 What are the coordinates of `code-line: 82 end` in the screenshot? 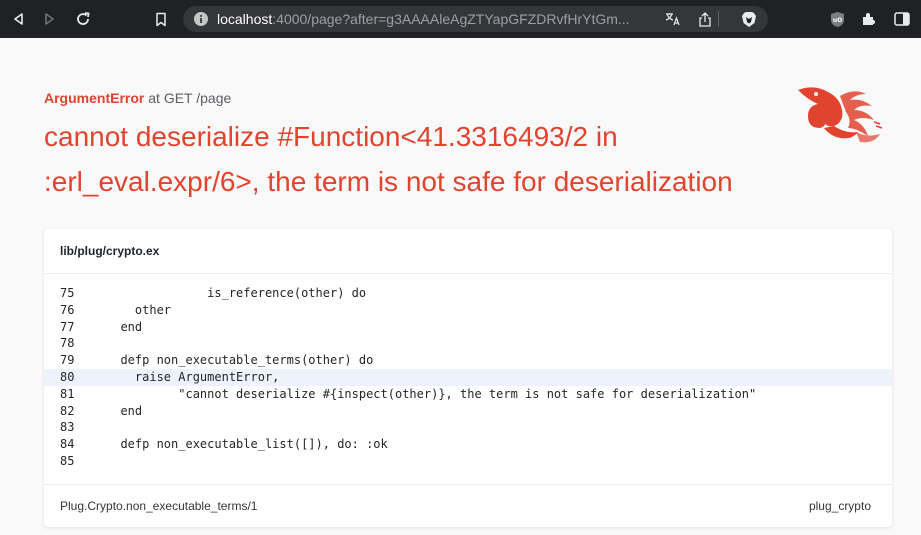 It's located at (468, 411).